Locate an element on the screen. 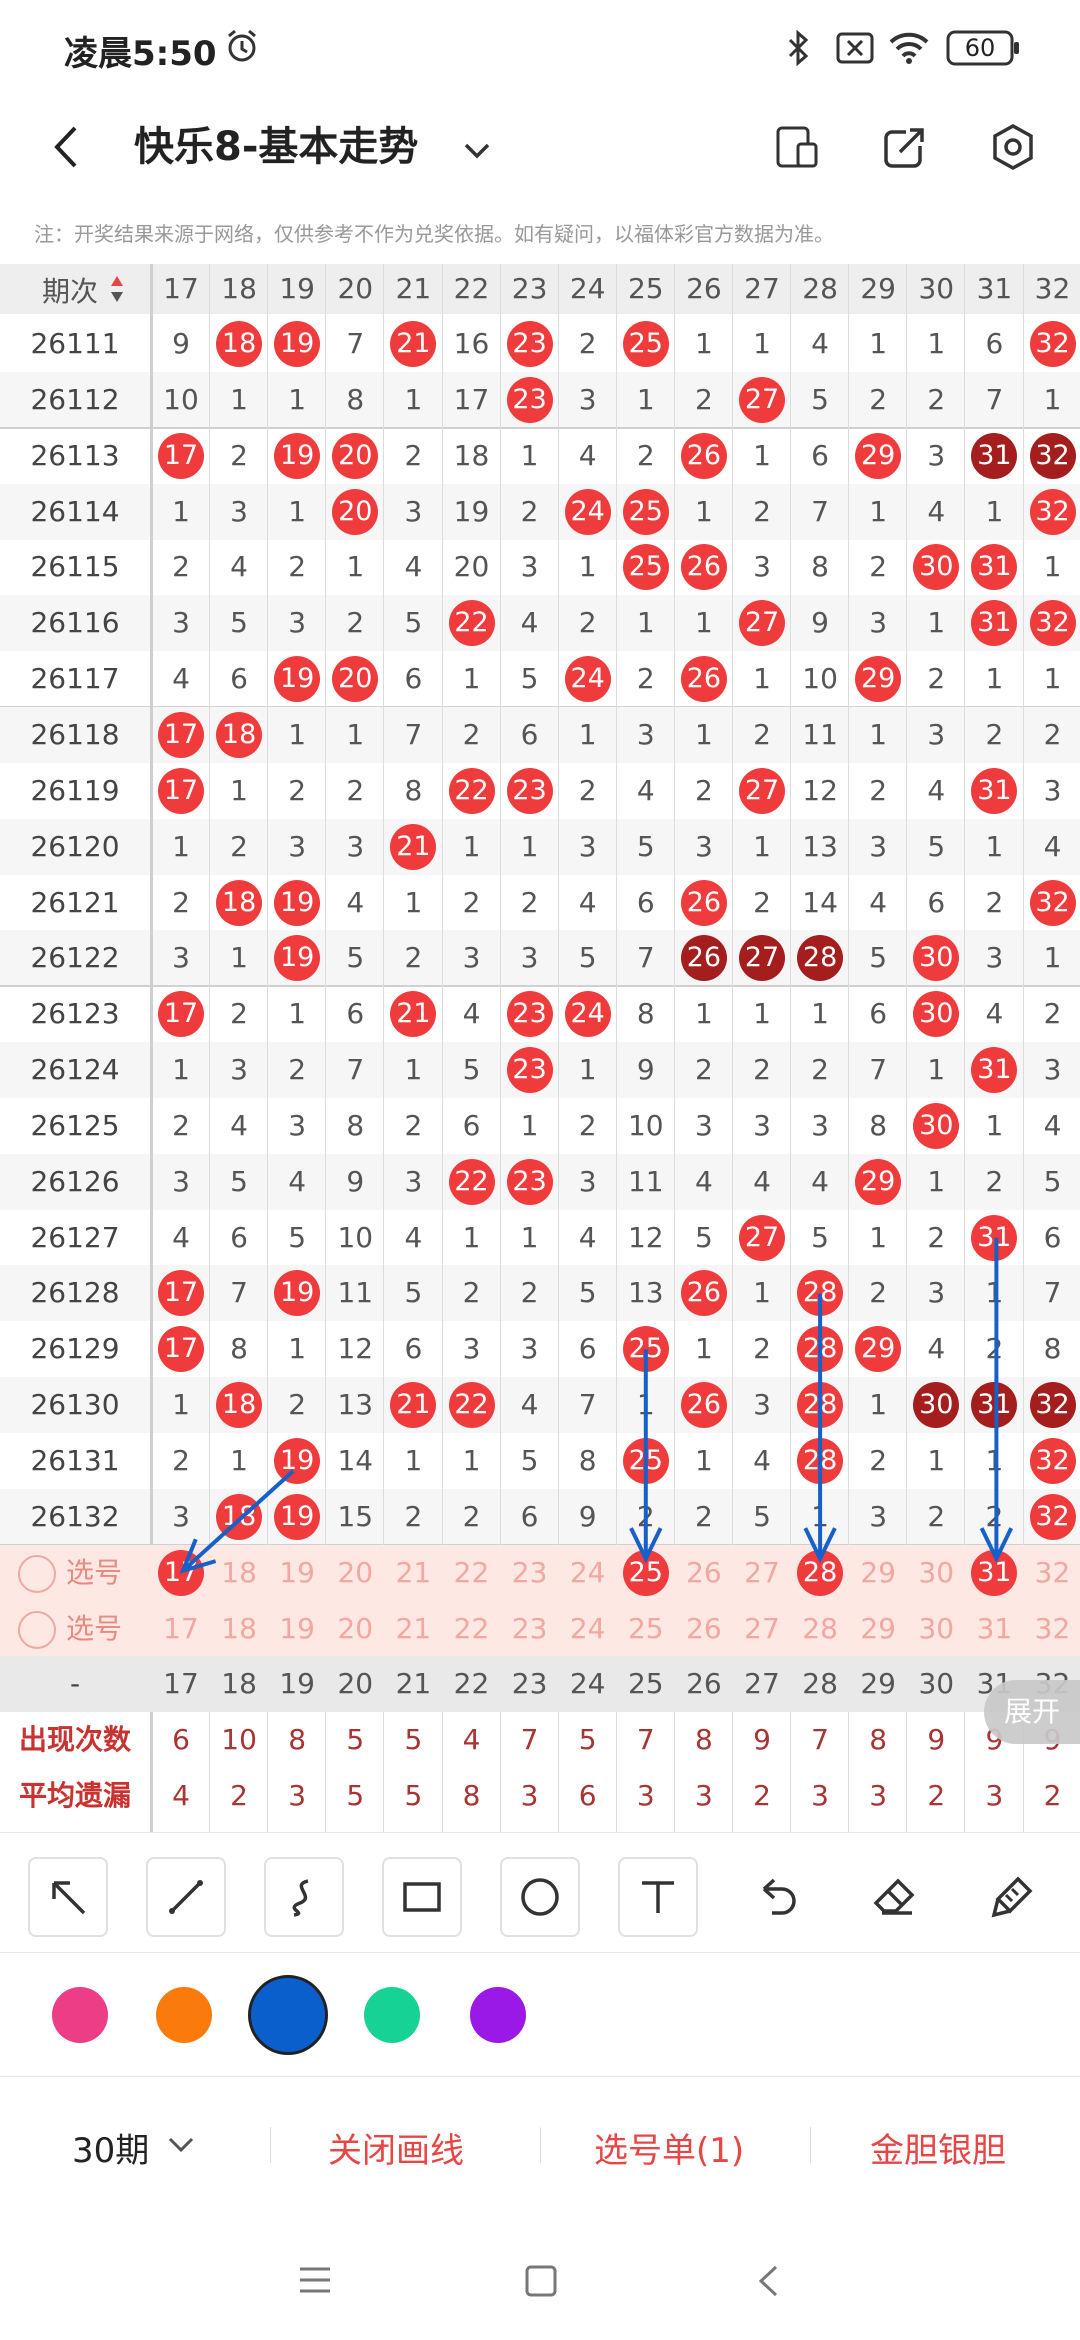 The height and width of the screenshot is (2340, 1080). period-chevron-down-icon is located at coordinates (181, 2147).